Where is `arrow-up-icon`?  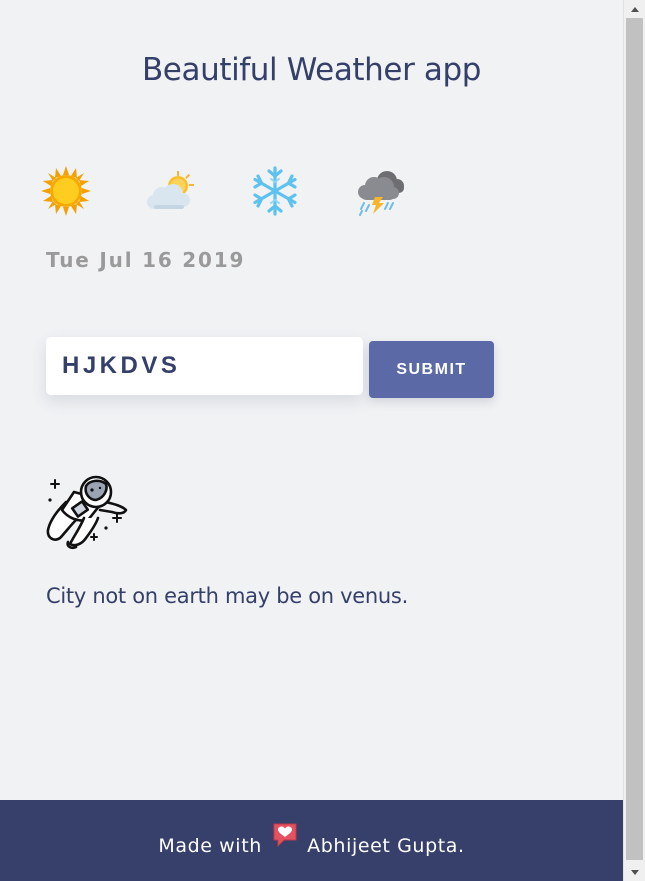 arrow-up-icon is located at coordinates (634, 9).